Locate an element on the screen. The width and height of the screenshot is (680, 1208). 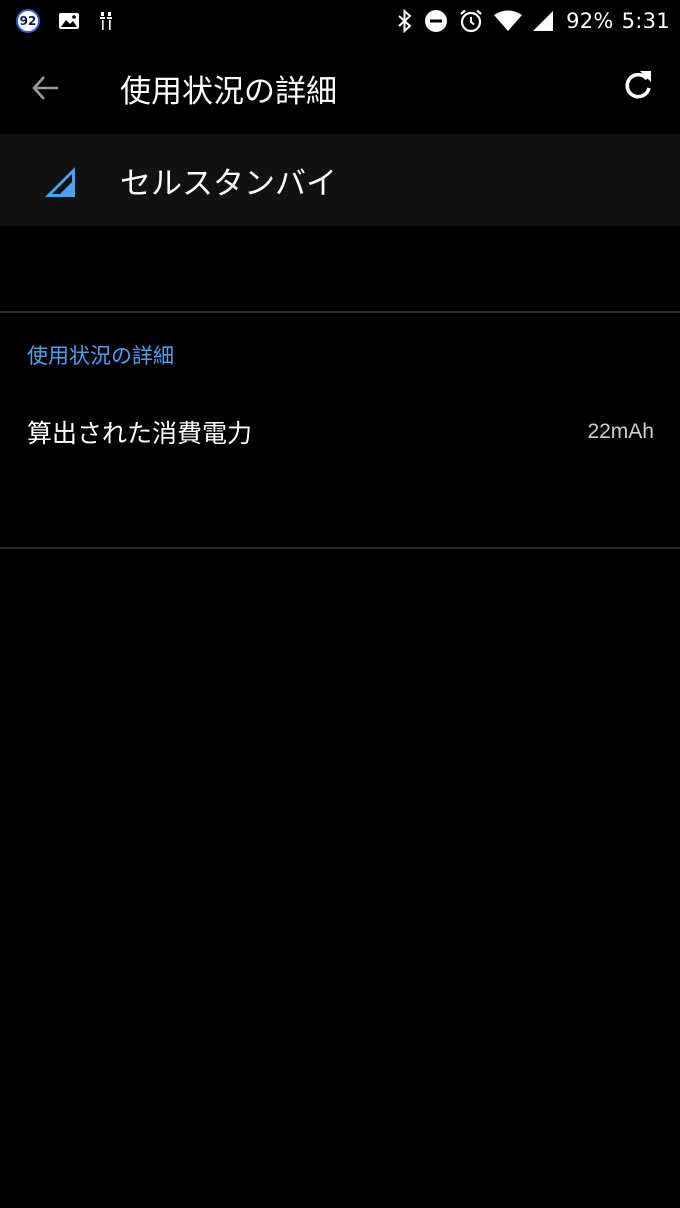
detail-row-power: 算出された消費電力 22mAh is located at coordinates (340, 433).